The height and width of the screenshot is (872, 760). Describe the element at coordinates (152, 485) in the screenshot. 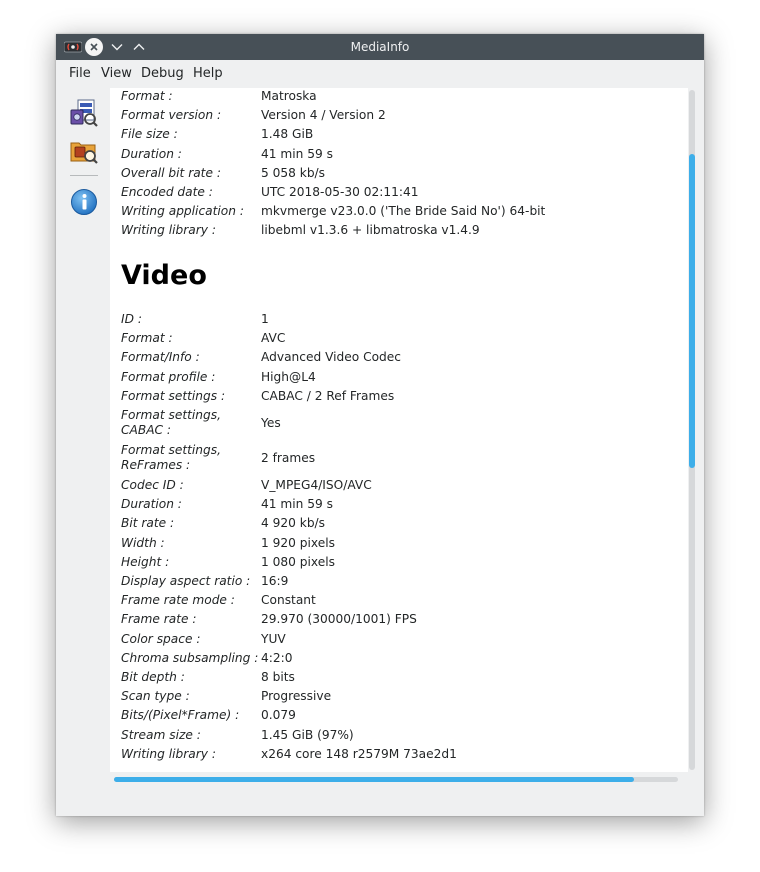

I see `info-row-label: Codec ID :` at that location.